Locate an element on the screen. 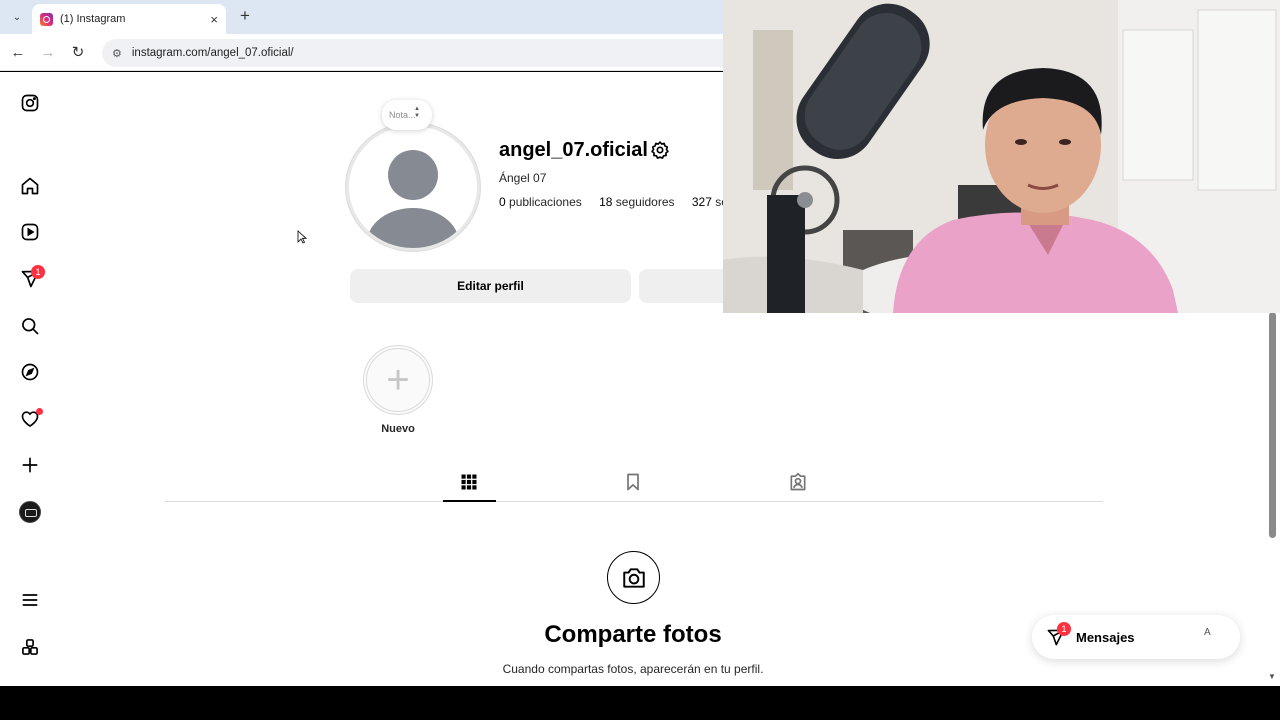 This screenshot has width=1280, height=720. messages-label: Mensajes is located at coordinates (1105, 637).